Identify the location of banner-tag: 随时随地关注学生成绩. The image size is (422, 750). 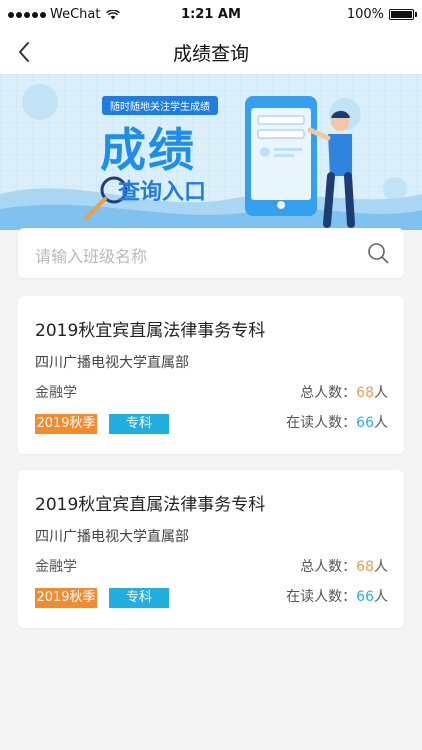
(160, 105).